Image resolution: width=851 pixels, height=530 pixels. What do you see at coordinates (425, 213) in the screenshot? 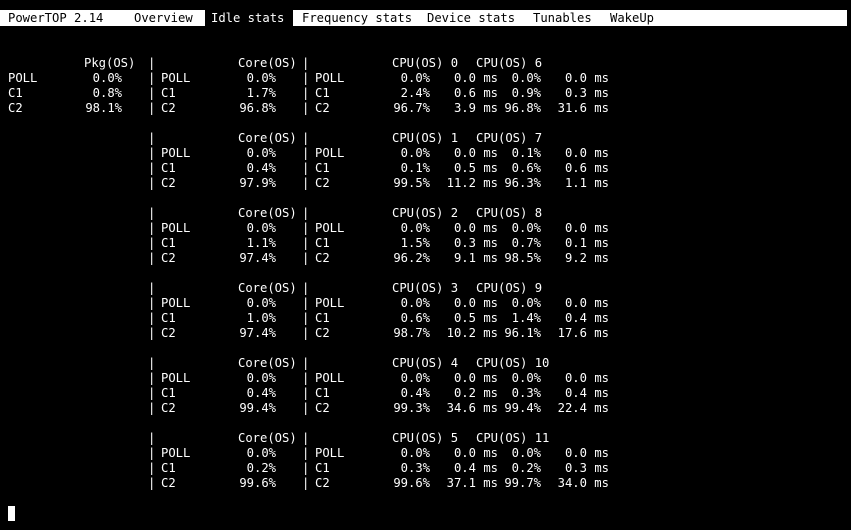
I see `cpu-a-header: CPU(OS) 2` at bounding box center [425, 213].